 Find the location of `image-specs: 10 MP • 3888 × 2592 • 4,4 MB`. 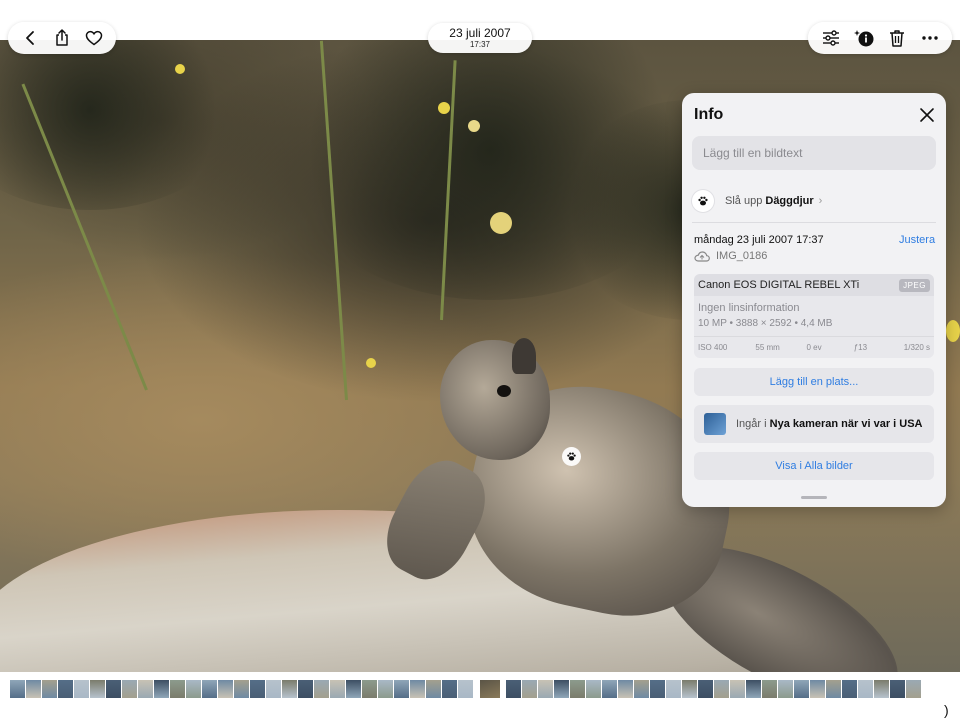

image-specs: 10 MP • 3888 × 2592 • 4,4 MB is located at coordinates (765, 323).